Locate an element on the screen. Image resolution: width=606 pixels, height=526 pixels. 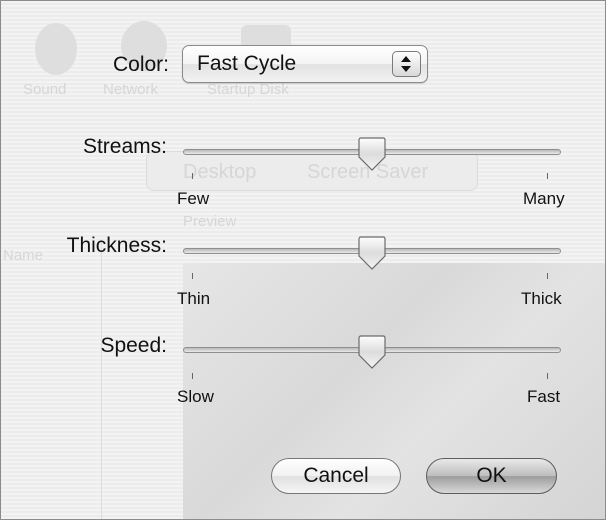
background-item-startup-disk: Startup Disk is located at coordinates (248, 89).